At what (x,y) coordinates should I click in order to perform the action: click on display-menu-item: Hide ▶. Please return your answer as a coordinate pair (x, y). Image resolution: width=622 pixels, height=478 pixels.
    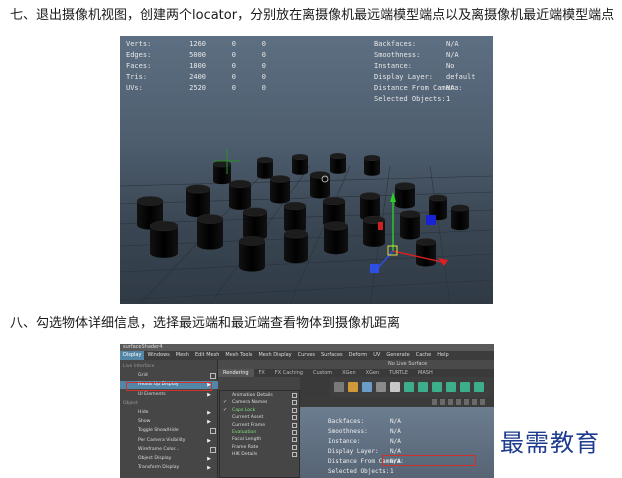
    Looking at the image, I should click on (169, 413).